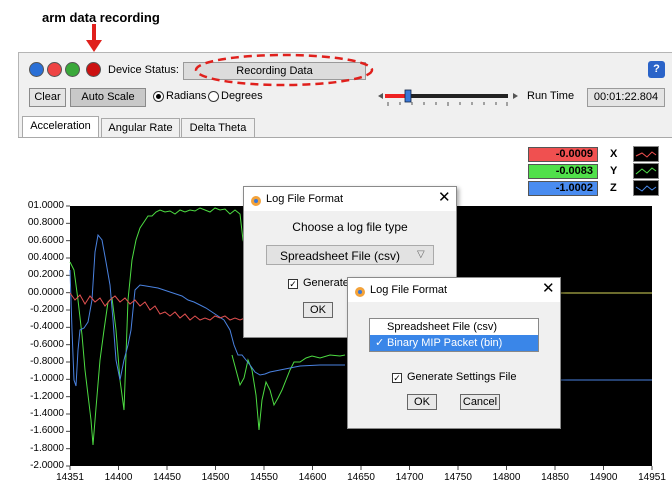 The width and height of the screenshot is (672, 490). What do you see at coordinates (350, 227) in the screenshot?
I see `dialog-prompt: Choose a log file type` at bounding box center [350, 227].